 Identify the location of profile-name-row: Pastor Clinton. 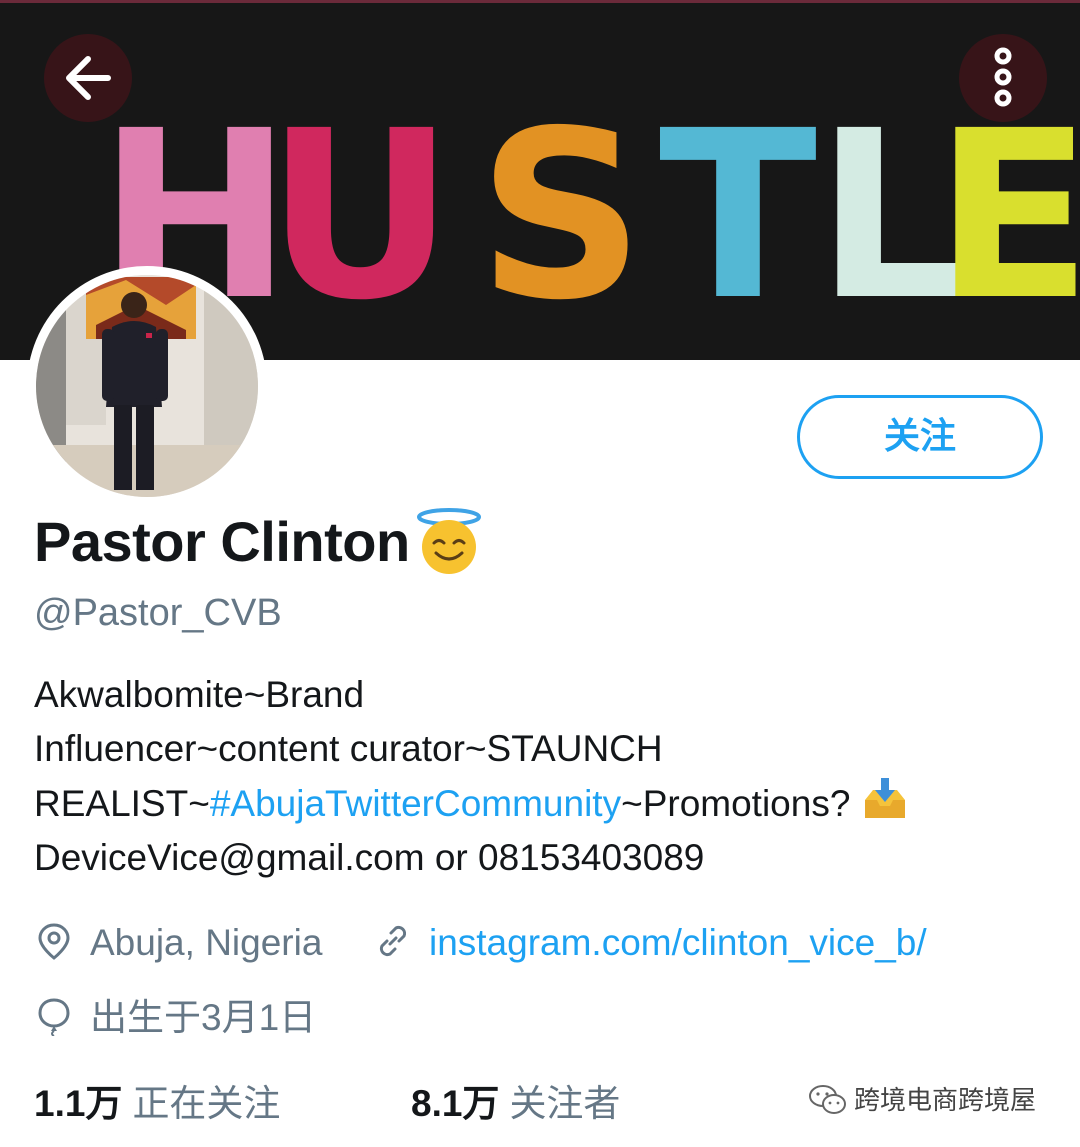
(259, 542).